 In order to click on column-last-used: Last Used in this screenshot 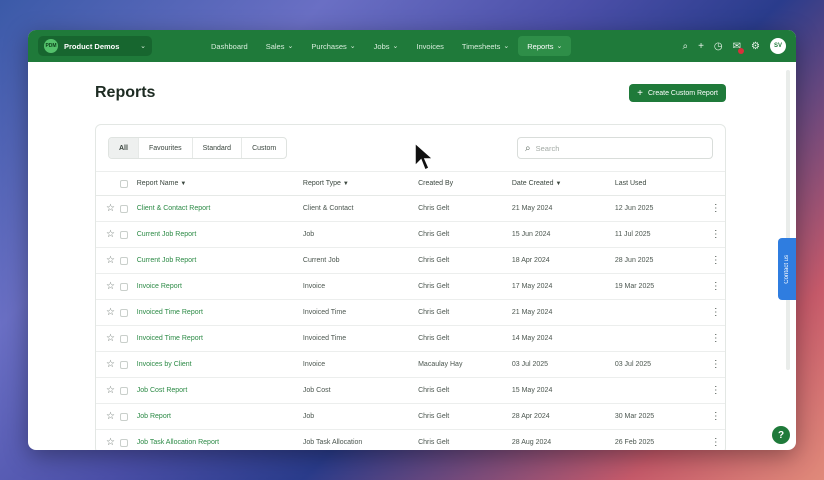, I will do `click(660, 183)`.